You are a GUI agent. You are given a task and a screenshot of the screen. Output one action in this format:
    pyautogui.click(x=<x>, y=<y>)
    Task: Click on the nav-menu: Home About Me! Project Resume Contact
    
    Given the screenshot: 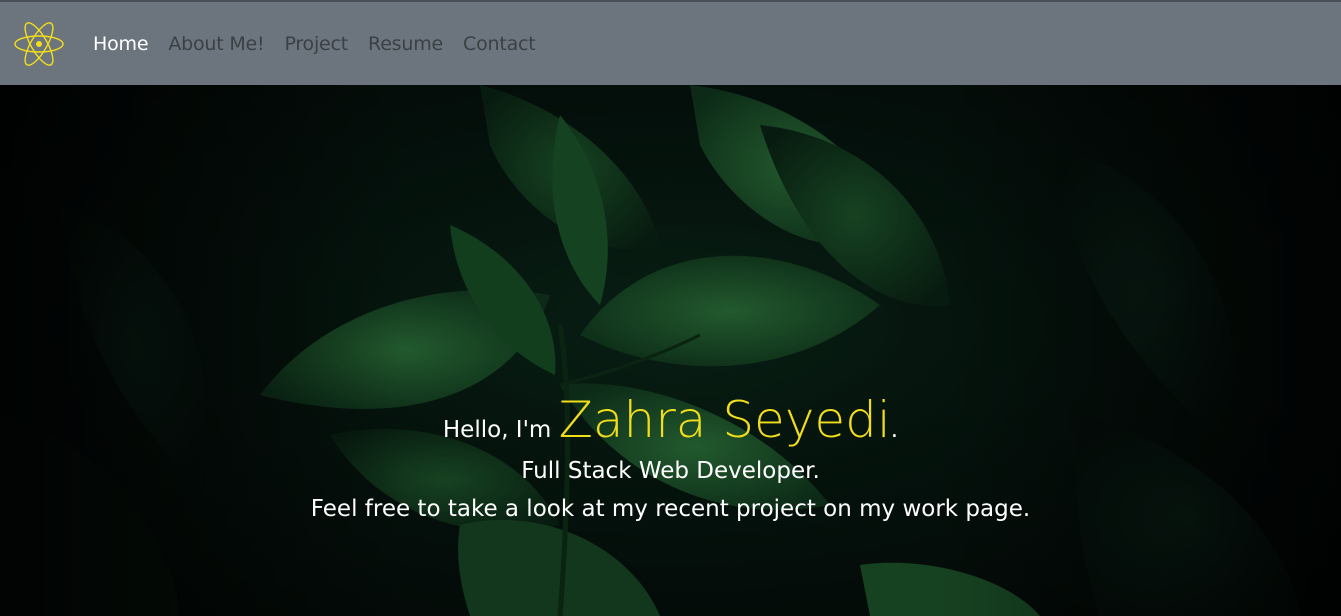 What is the action you would take?
    pyautogui.click(x=324, y=44)
    